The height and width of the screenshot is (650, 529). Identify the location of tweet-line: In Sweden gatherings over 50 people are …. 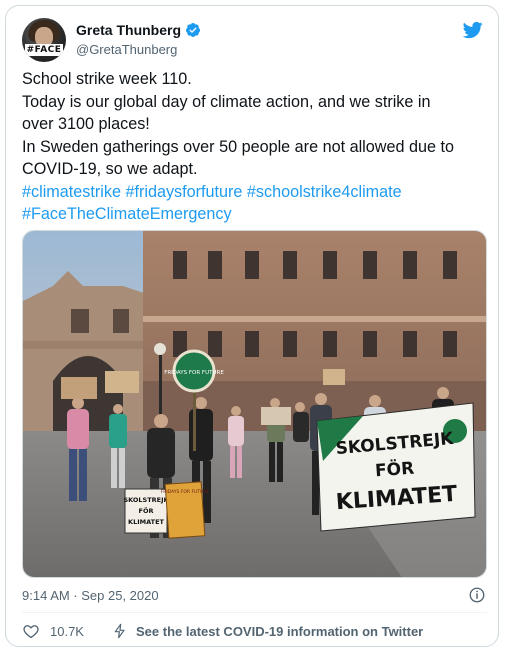
(238, 146).